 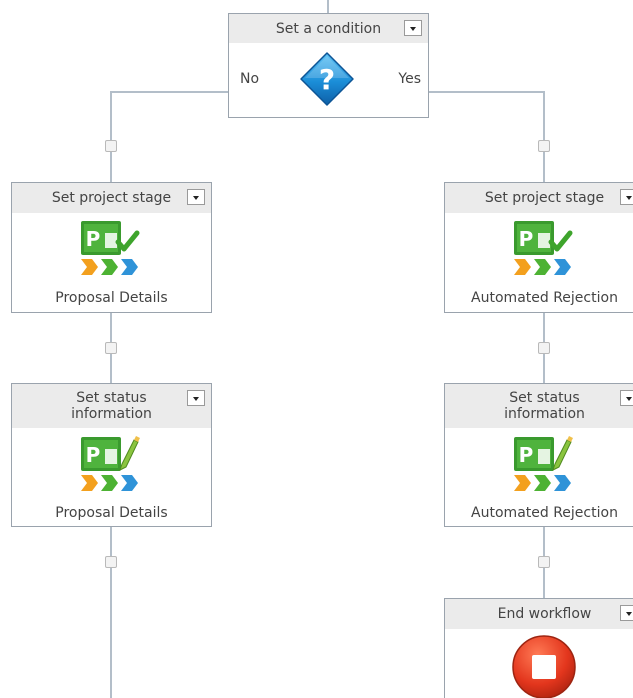 I want to click on yes-branch-label: Yes, so click(x=409, y=79).